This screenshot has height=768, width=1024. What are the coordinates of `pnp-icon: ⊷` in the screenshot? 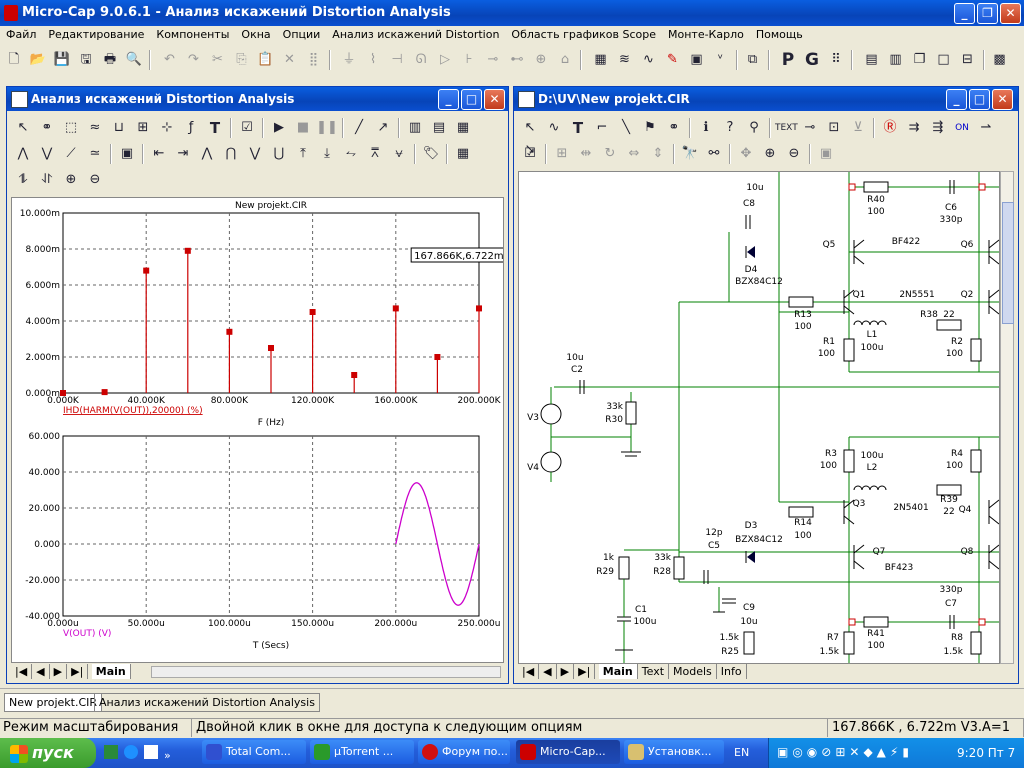 It's located at (517, 60).